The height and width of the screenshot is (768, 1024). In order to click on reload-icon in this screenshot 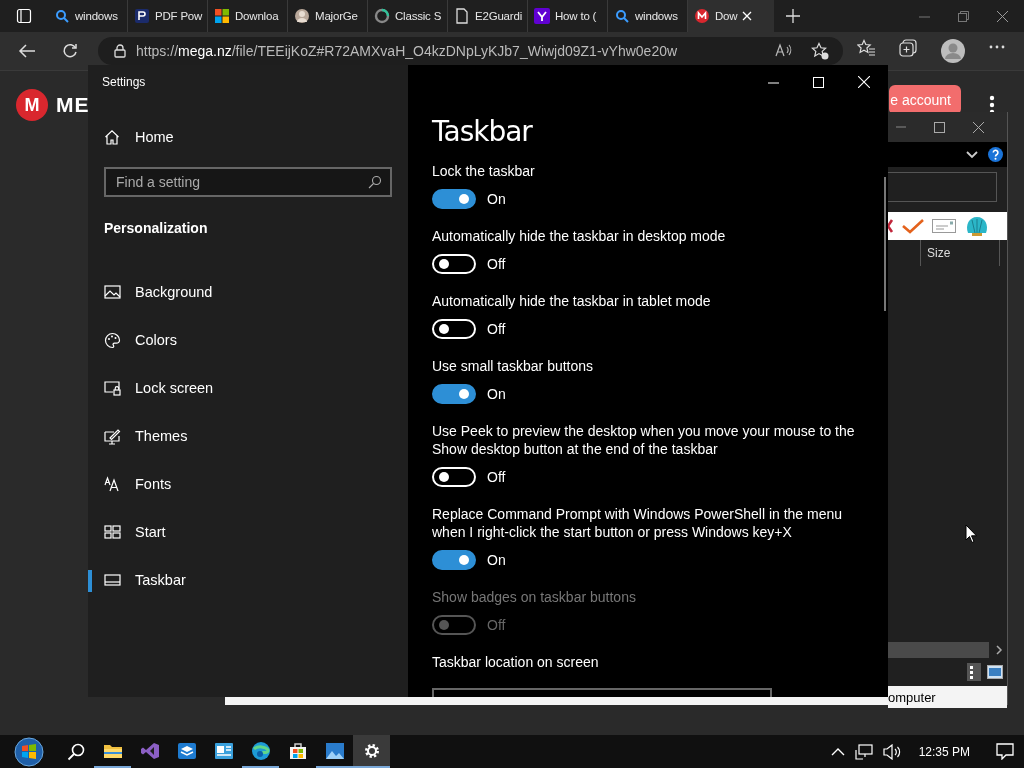, I will do `click(70, 51)`.